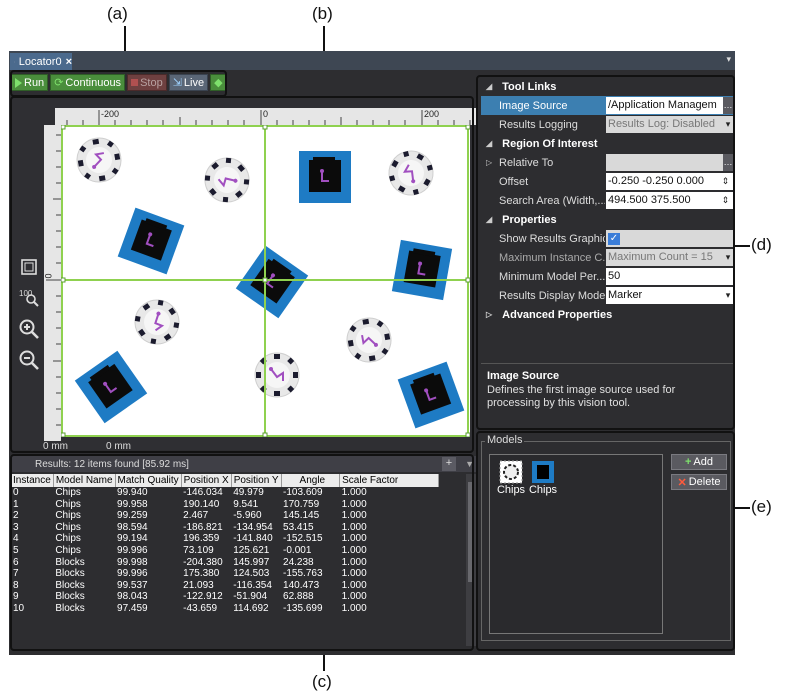  I want to click on table-cell: -204.380, so click(203, 562).